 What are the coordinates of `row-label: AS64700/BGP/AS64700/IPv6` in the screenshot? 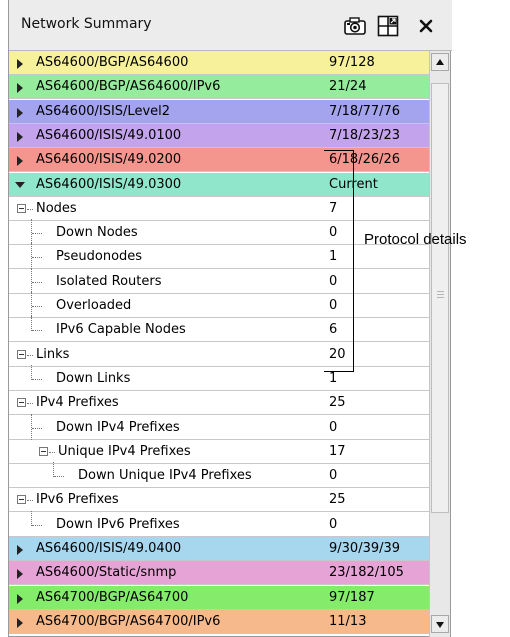 It's located at (128, 621).